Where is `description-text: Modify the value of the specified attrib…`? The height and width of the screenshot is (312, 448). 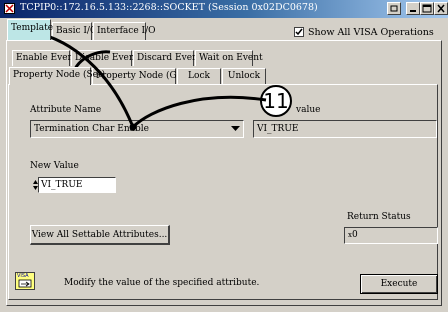 description-text: Modify the value of the specified attrib… is located at coordinates (162, 283).